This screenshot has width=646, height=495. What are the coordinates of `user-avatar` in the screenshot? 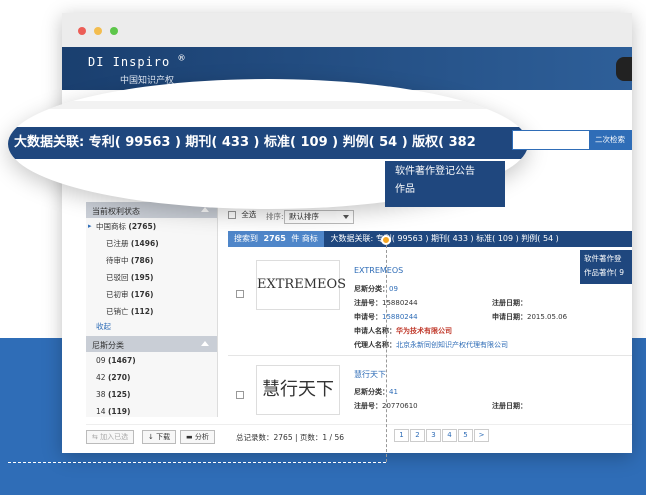 It's located at (624, 69).